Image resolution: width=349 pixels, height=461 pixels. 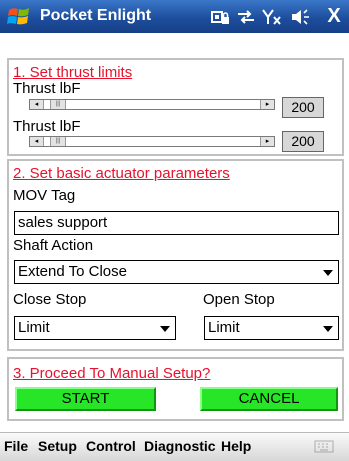 What do you see at coordinates (96, 15) in the screenshot?
I see `app-title: Pocket Enlight` at bounding box center [96, 15].